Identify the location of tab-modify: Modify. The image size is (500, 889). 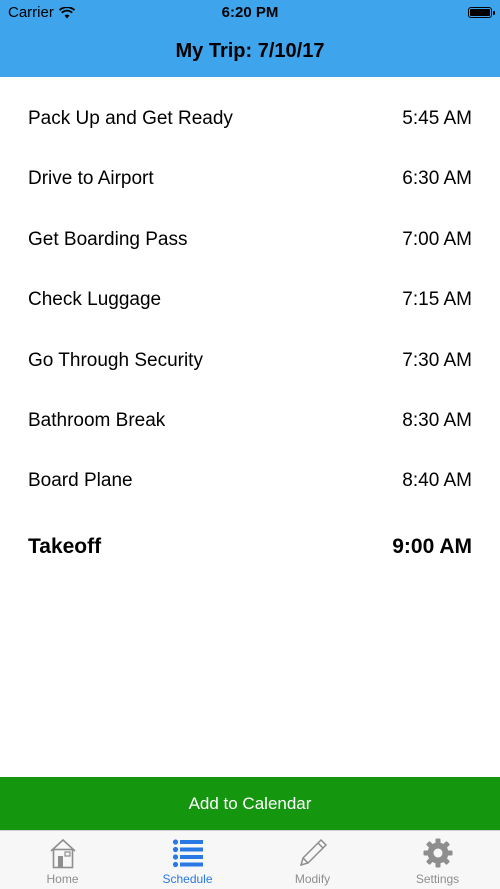
(312, 860).